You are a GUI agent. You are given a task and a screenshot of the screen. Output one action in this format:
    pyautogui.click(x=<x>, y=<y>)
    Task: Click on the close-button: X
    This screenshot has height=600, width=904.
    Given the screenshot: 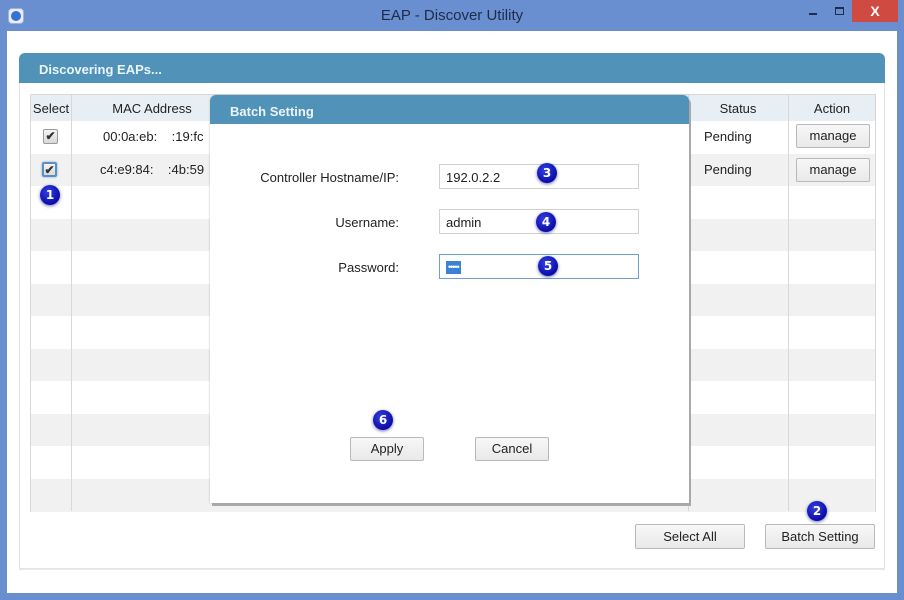 What is the action you would take?
    pyautogui.click(x=875, y=11)
    